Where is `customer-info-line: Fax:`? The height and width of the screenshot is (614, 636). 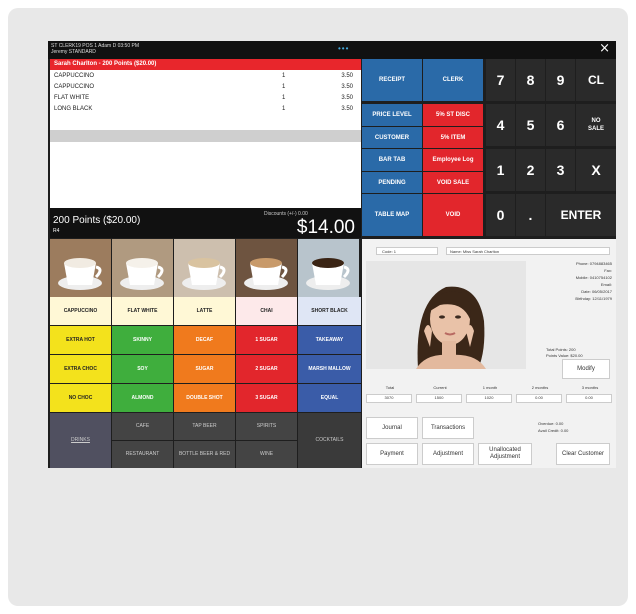 customer-info-line: Fax: is located at coordinates (608, 270).